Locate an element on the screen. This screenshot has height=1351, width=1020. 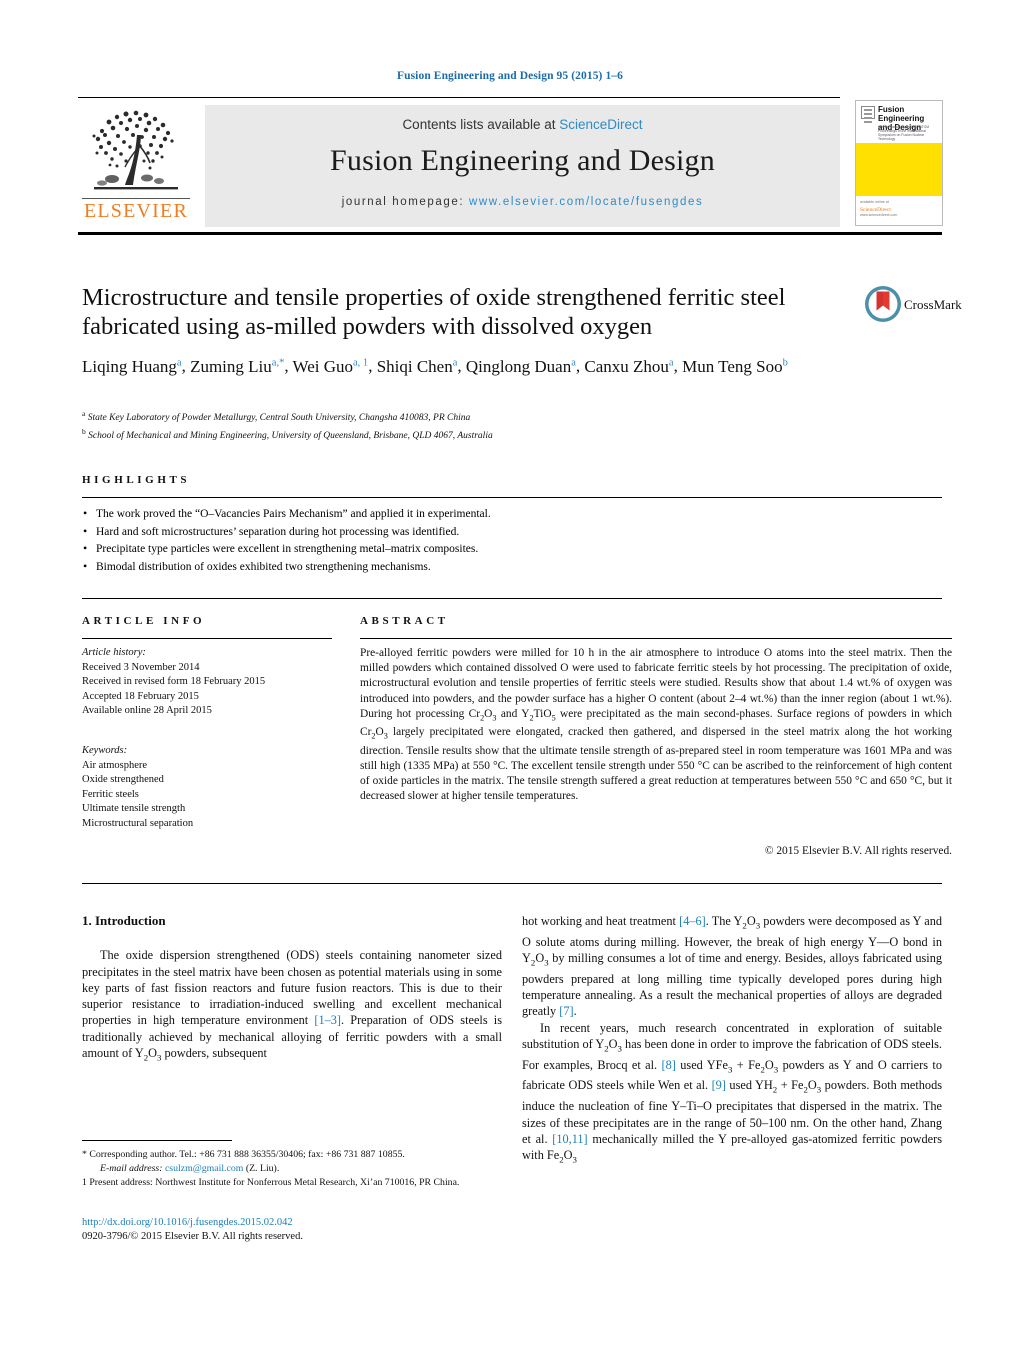
author-name: Zuming Liu is located at coordinates (231, 366).